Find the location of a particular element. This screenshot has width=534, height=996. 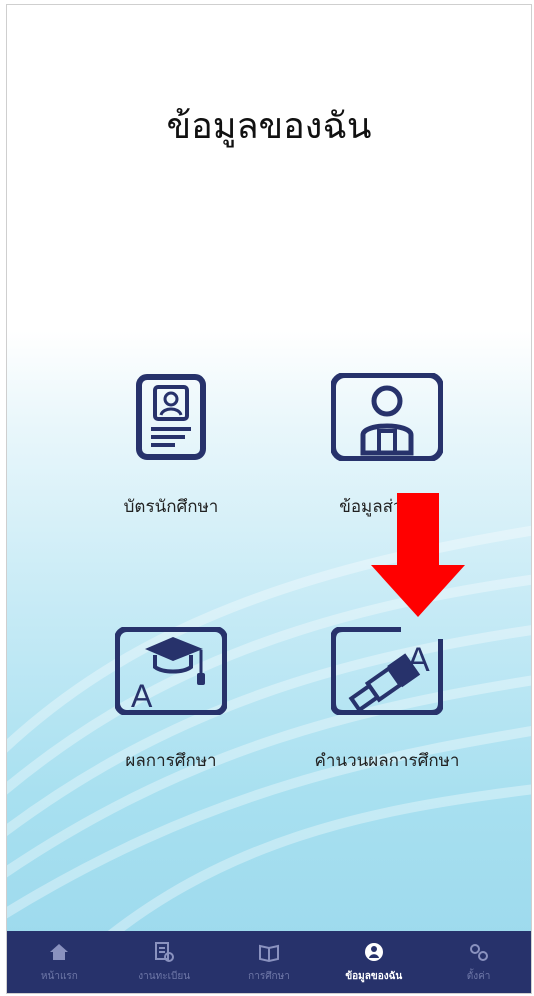

nav-label-education: การศึกษา is located at coordinates (269, 976).